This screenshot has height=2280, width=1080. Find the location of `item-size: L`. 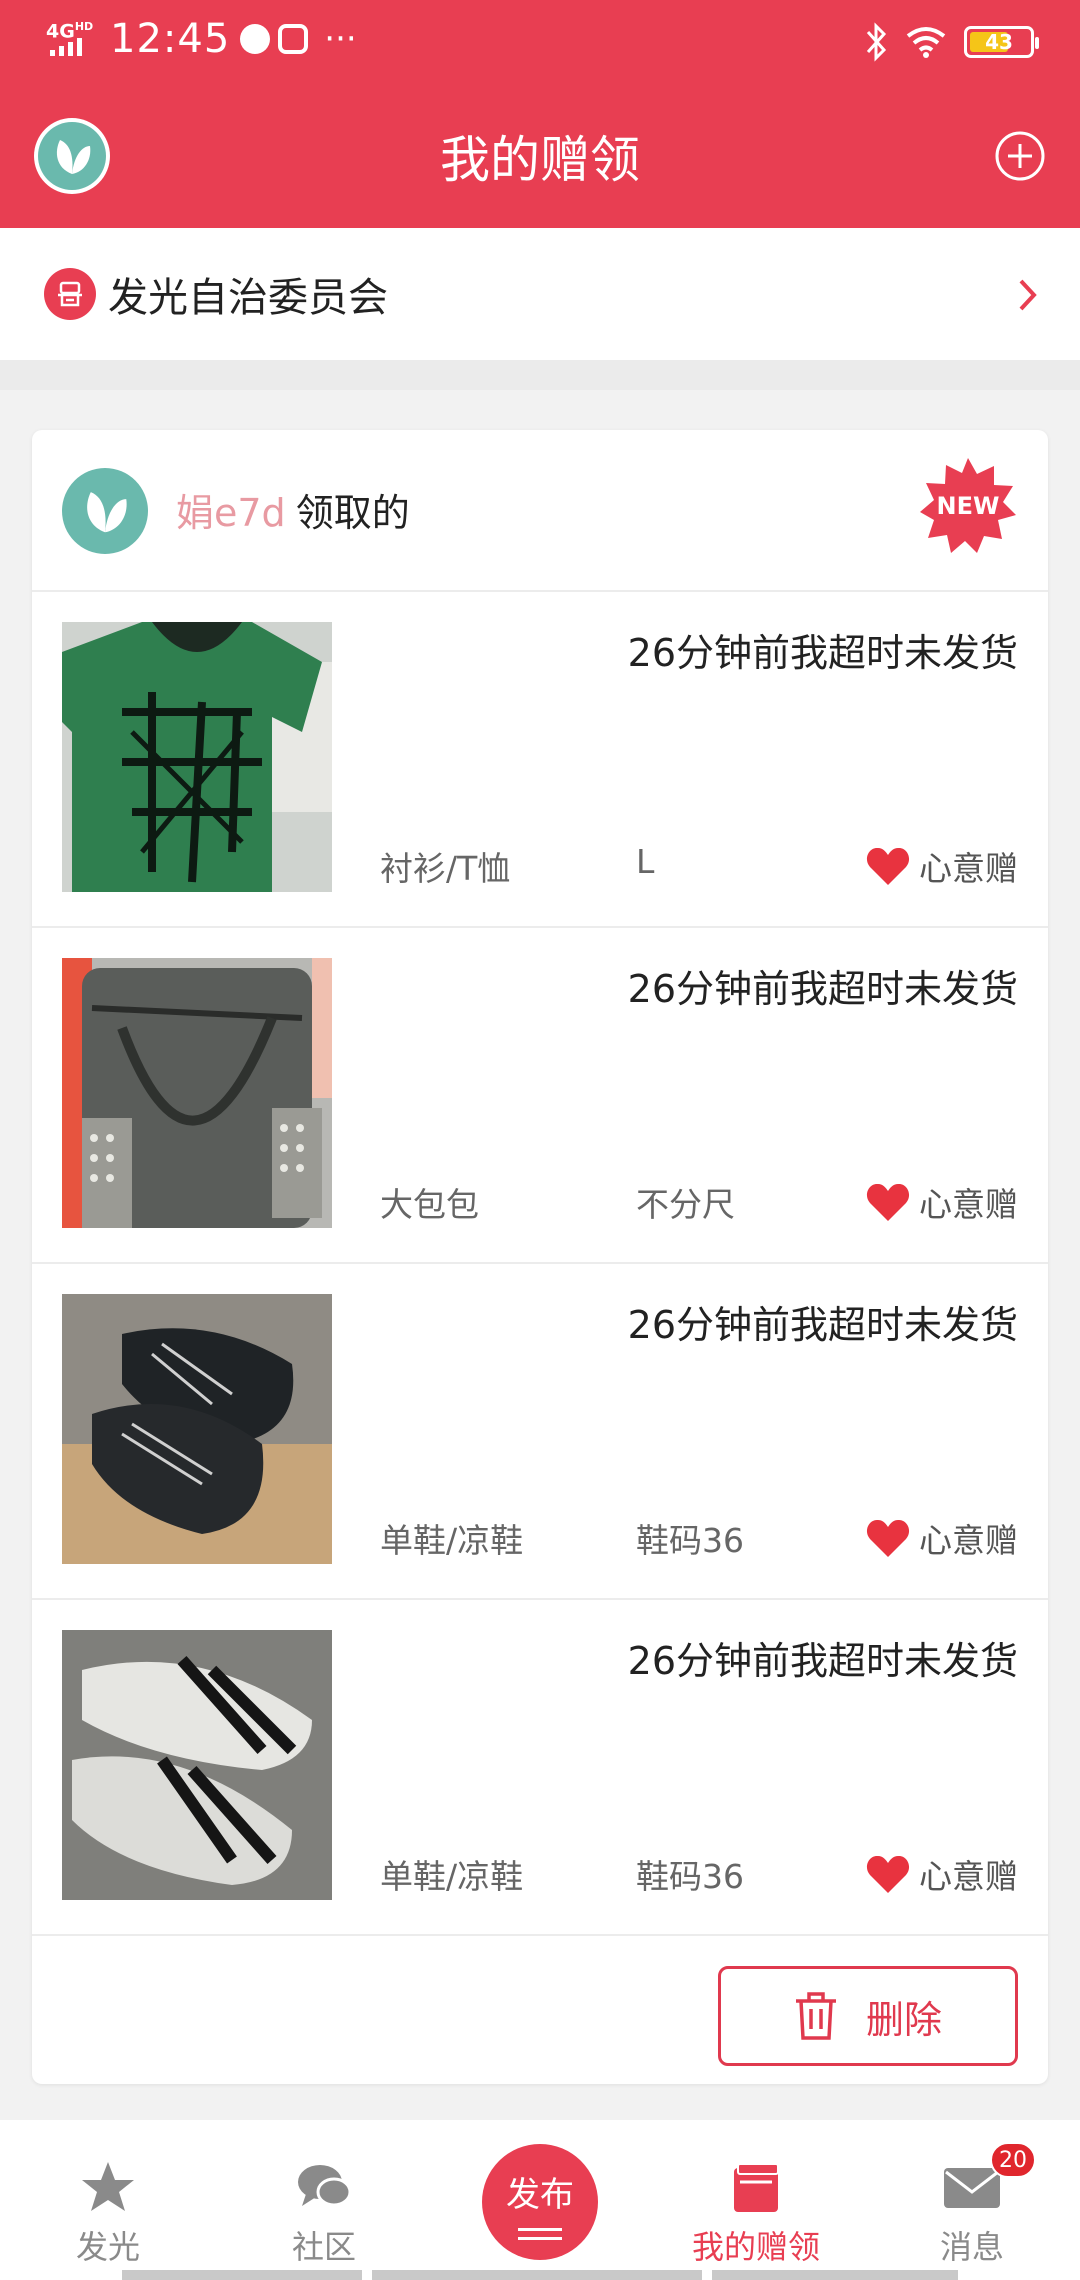

item-size: L is located at coordinates (645, 861).